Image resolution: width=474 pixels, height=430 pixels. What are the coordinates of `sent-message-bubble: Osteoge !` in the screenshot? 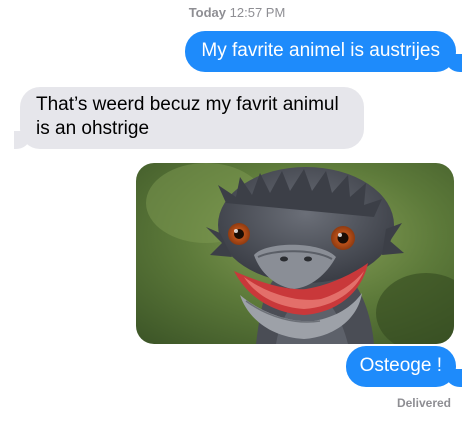 It's located at (408, 367).